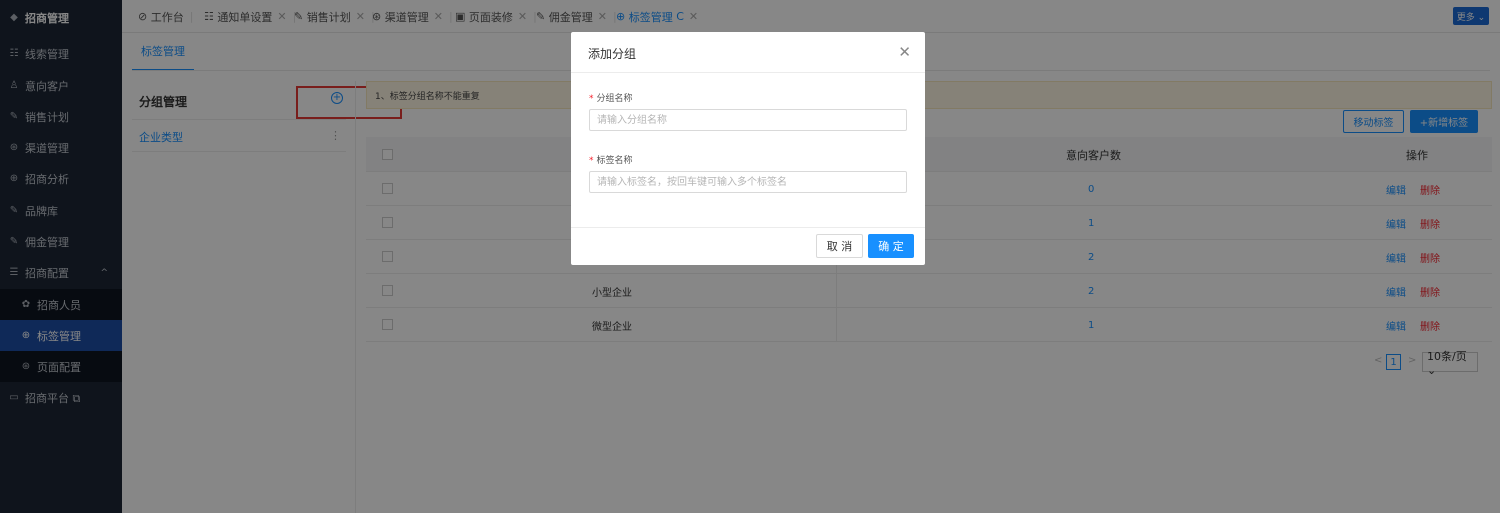 The image size is (1500, 513). I want to click on tag-name-label-text: 标签名称, so click(614, 161).